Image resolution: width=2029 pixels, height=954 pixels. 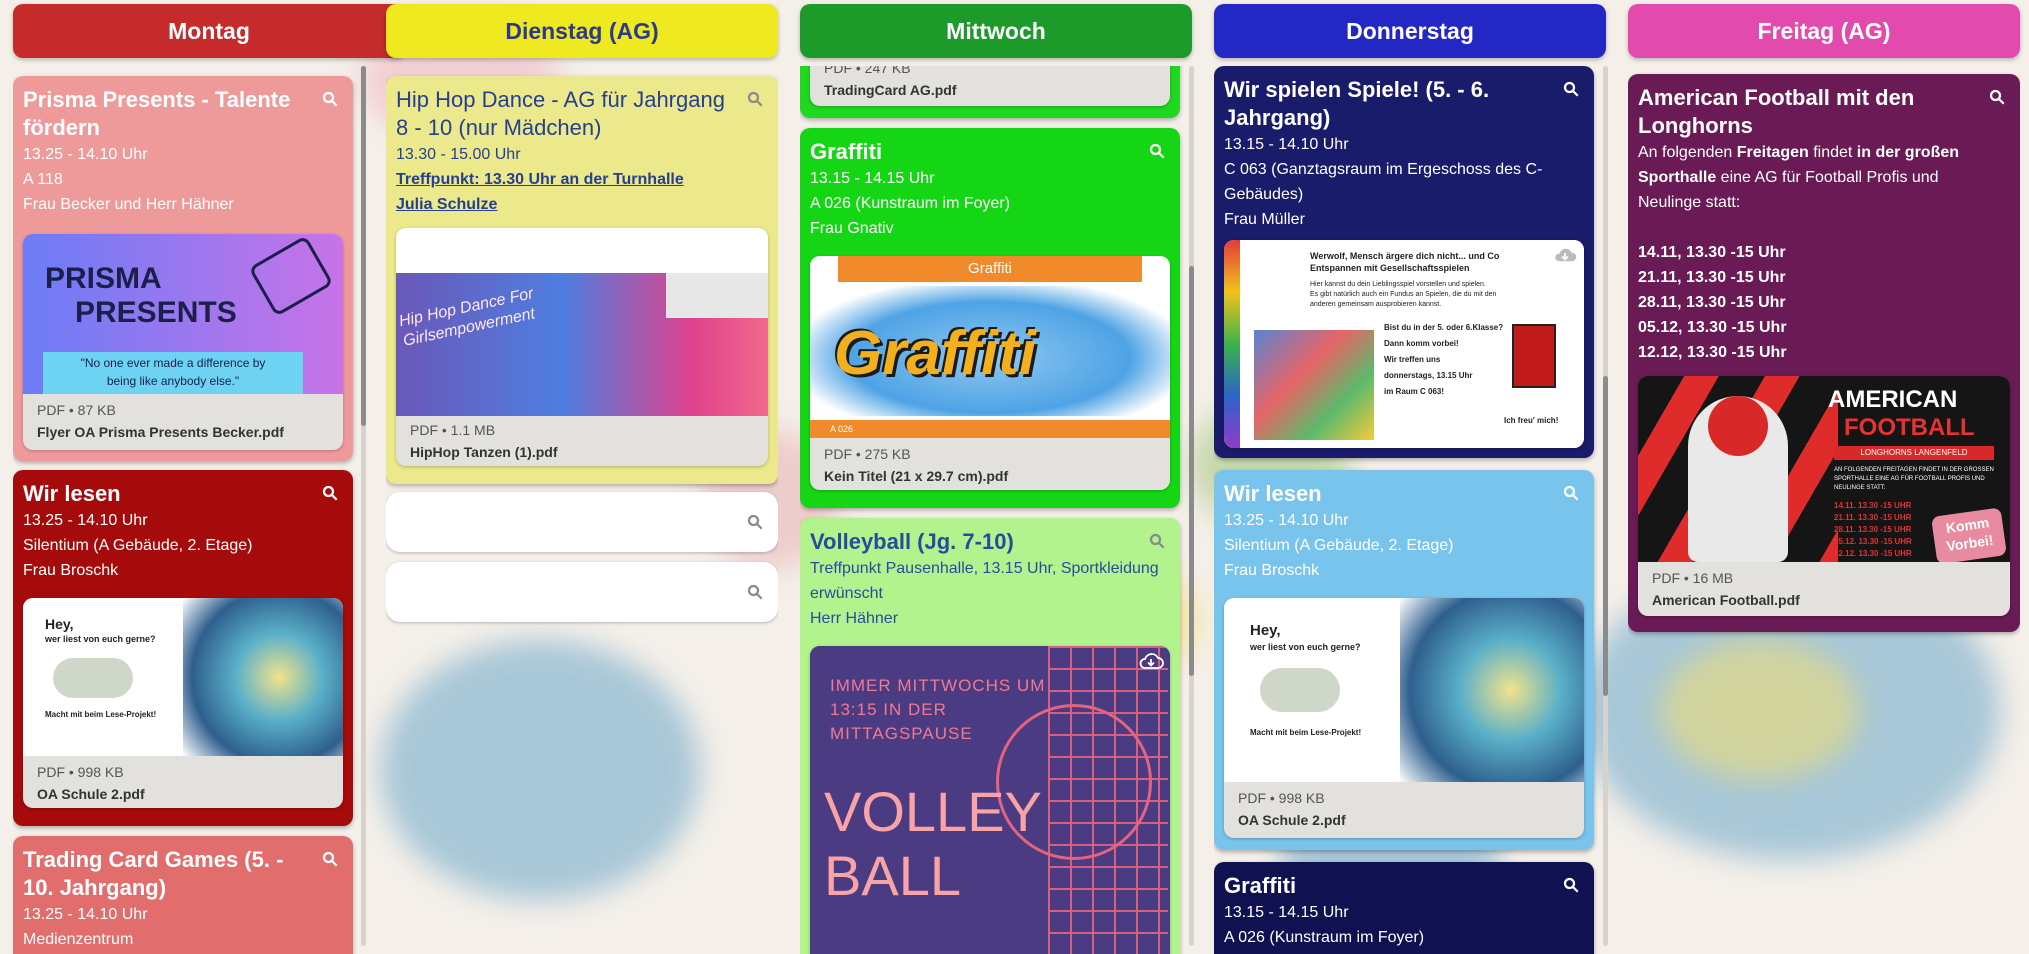 I want to click on card-trading-card-partial: PDF • 247 KB TradingCard AG.pdf, so click(x=990, y=92).